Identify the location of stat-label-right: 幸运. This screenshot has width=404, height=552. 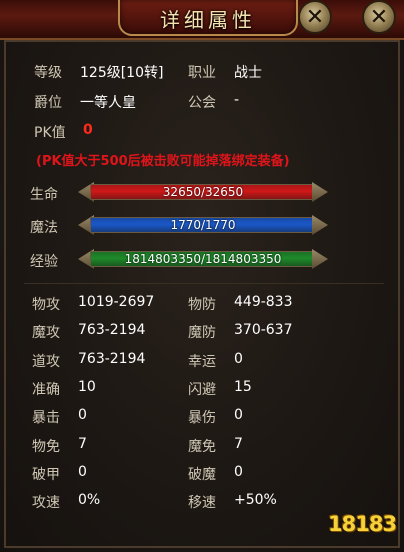
(202, 361).